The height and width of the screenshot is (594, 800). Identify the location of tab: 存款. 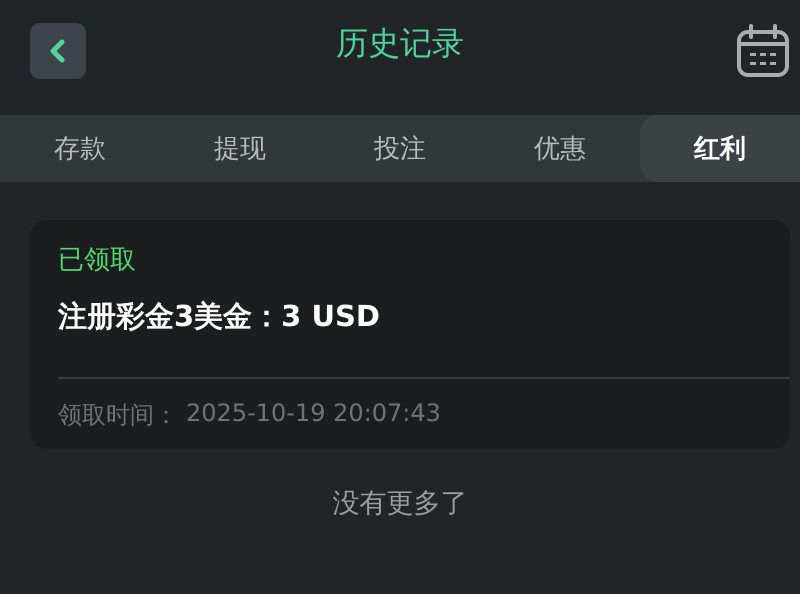
(80, 148).